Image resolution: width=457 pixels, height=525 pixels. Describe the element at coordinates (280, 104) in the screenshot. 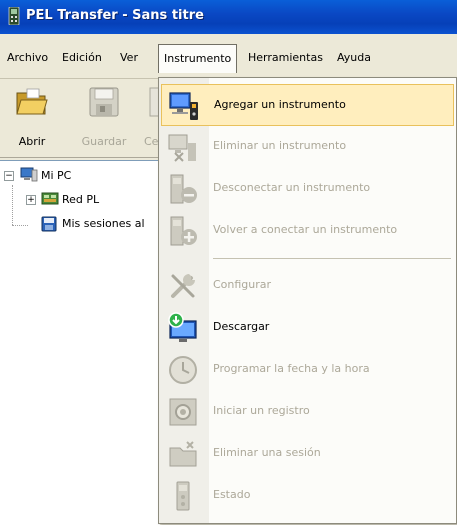

I see `menu-item-label: Agregar un instrumento` at that location.